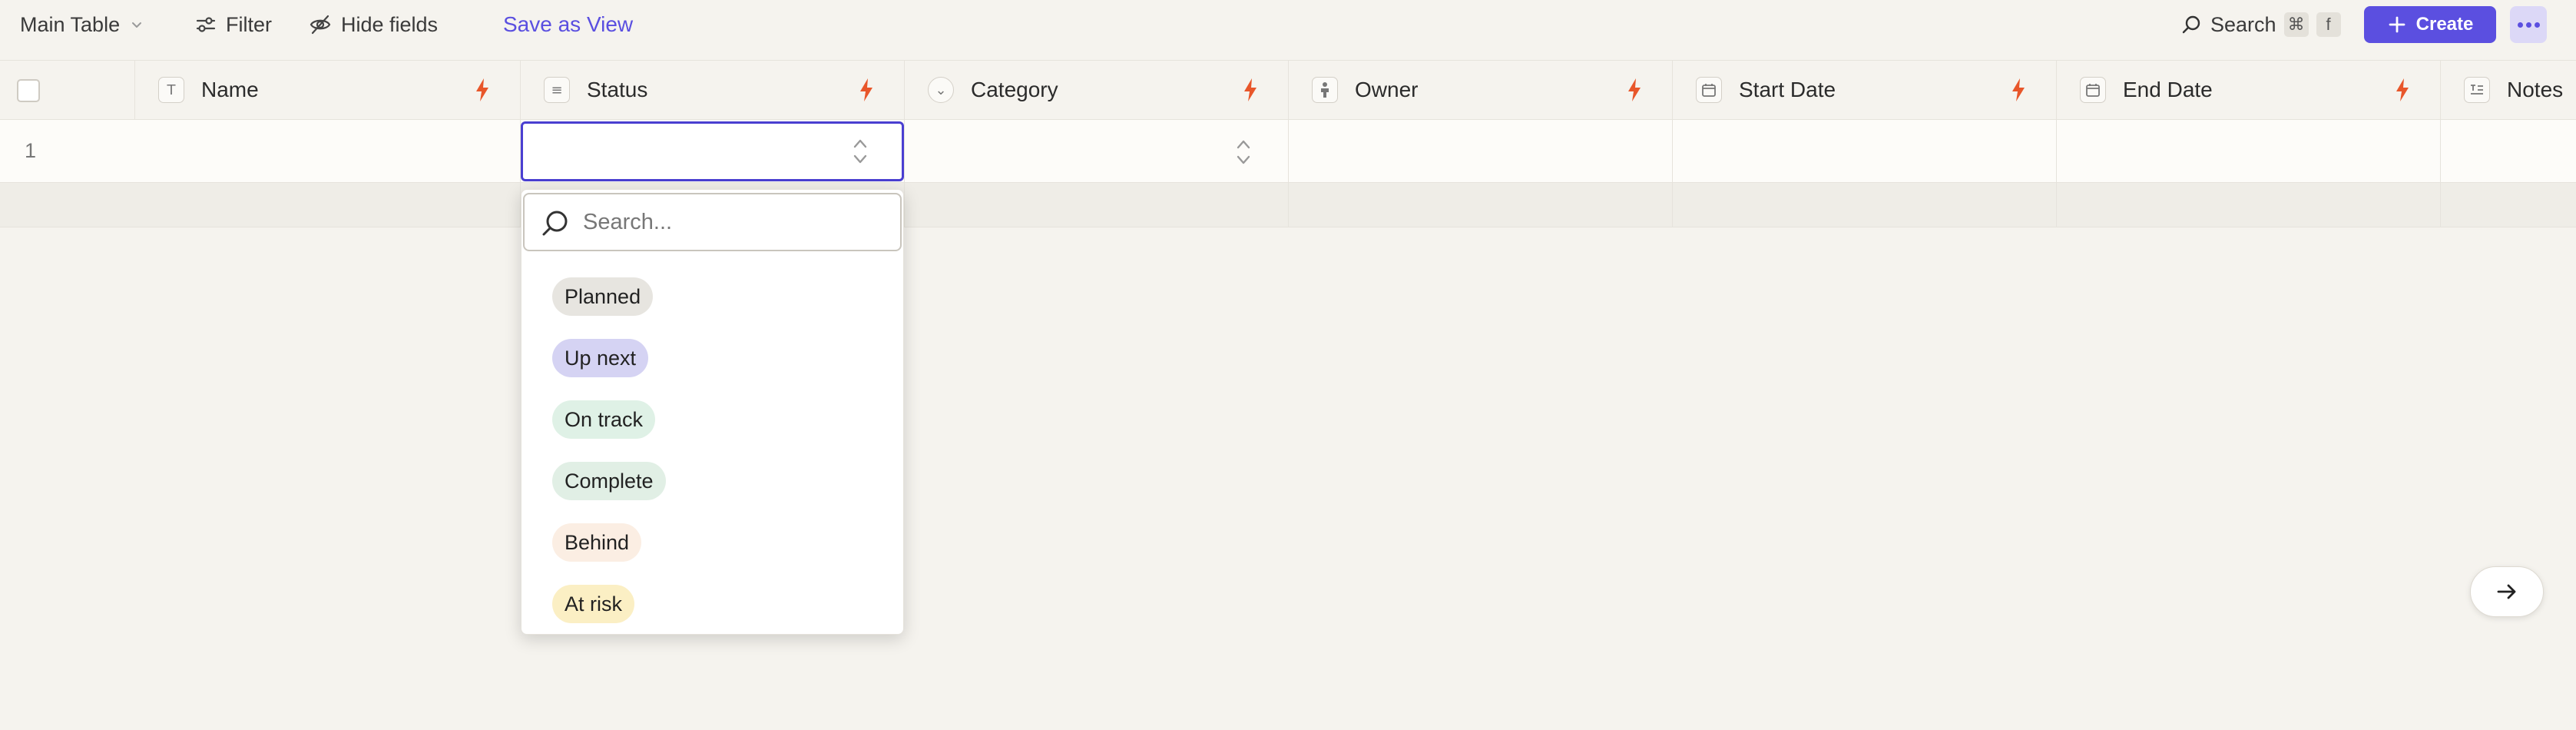 The height and width of the screenshot is (730, 2576). What do you see at coordinates (328, 151) in the screenshot?
I see `name-cell` at bounding box center [328, 151].